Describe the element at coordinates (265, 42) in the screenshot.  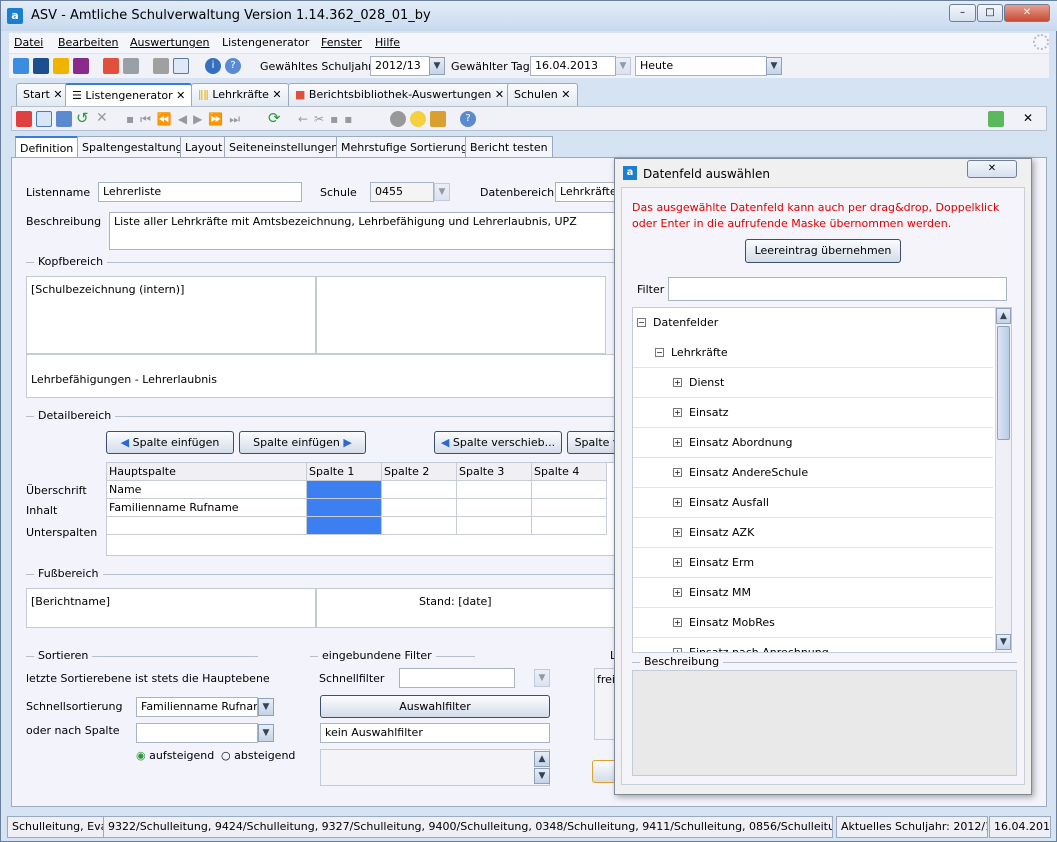
I see `menu-listengenerator: Listengenerator` at that location.